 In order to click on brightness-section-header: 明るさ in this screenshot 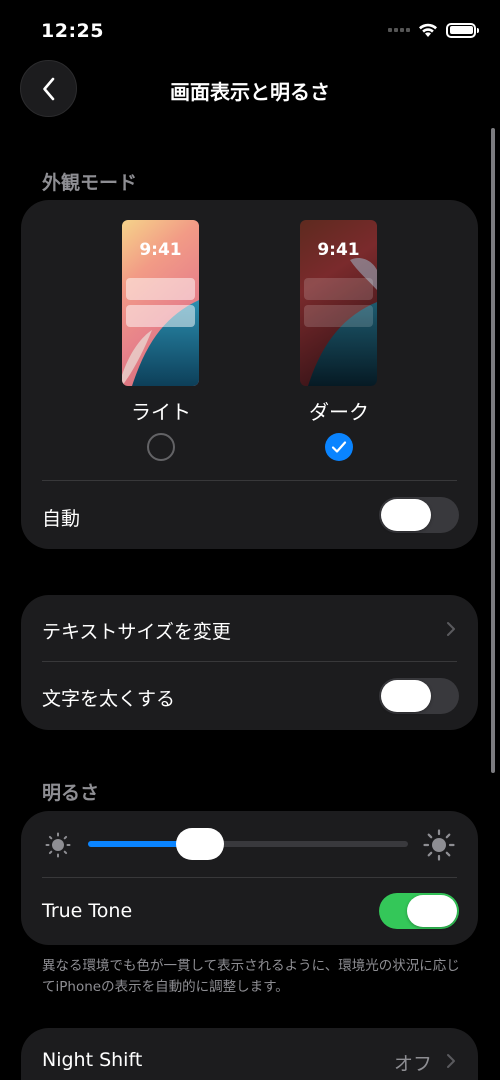, I will do `click(71, 793)`.